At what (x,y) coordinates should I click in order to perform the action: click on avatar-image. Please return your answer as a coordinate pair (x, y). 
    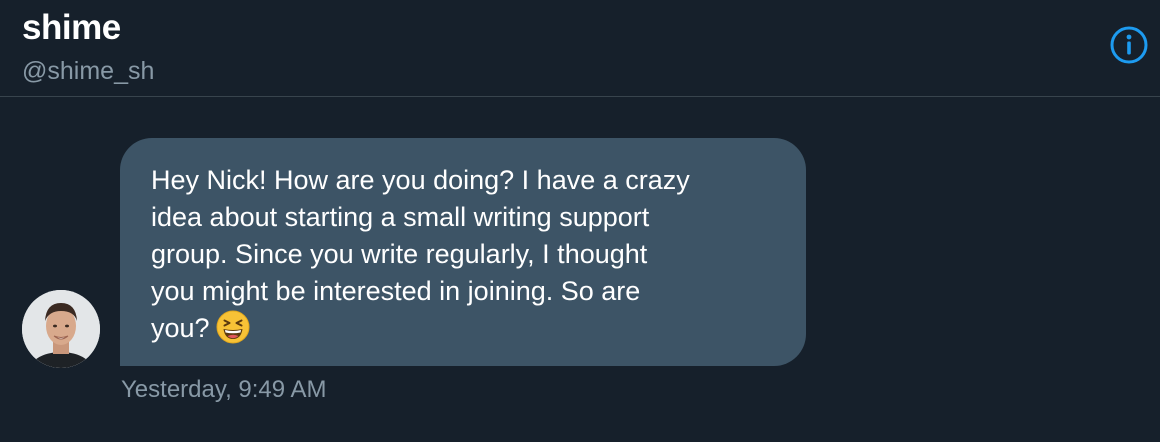
    Looking at the image, I should click on (61, 329).